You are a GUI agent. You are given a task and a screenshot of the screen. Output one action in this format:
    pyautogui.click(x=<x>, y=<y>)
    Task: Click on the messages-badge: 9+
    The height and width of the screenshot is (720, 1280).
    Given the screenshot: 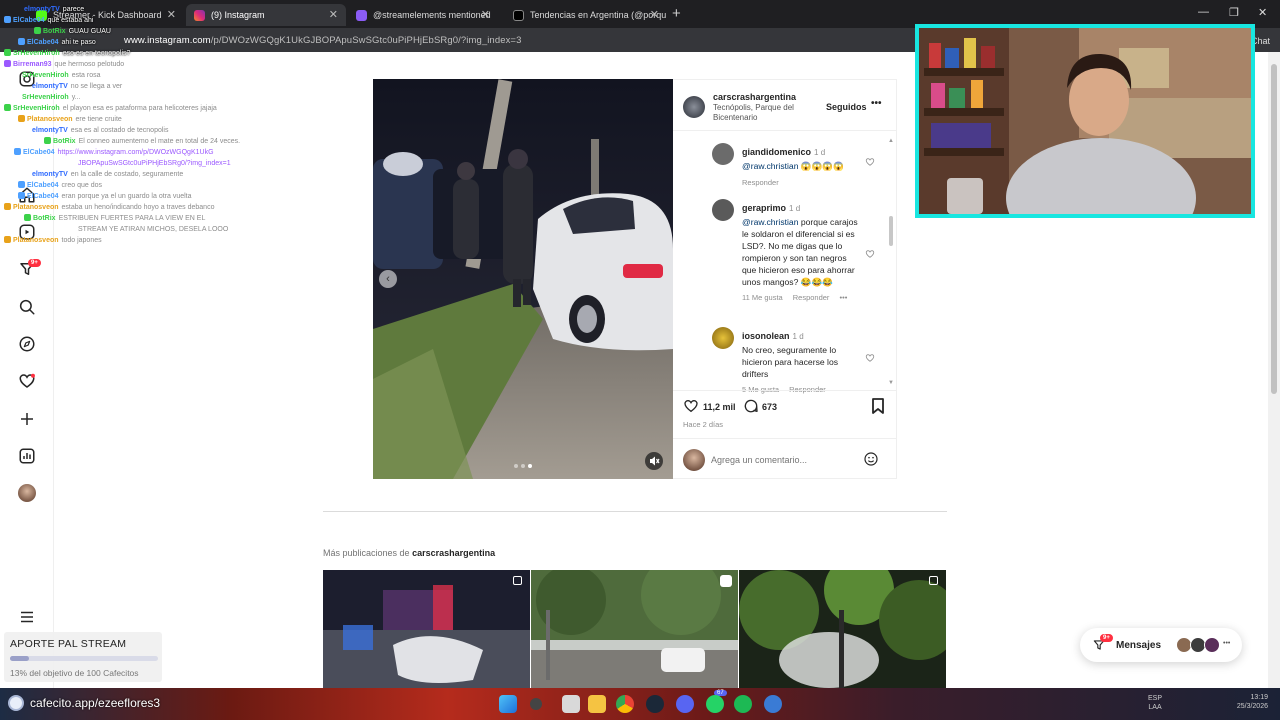 What is the action you would take?
    pyautogui.click(x=1106, y=638)
    